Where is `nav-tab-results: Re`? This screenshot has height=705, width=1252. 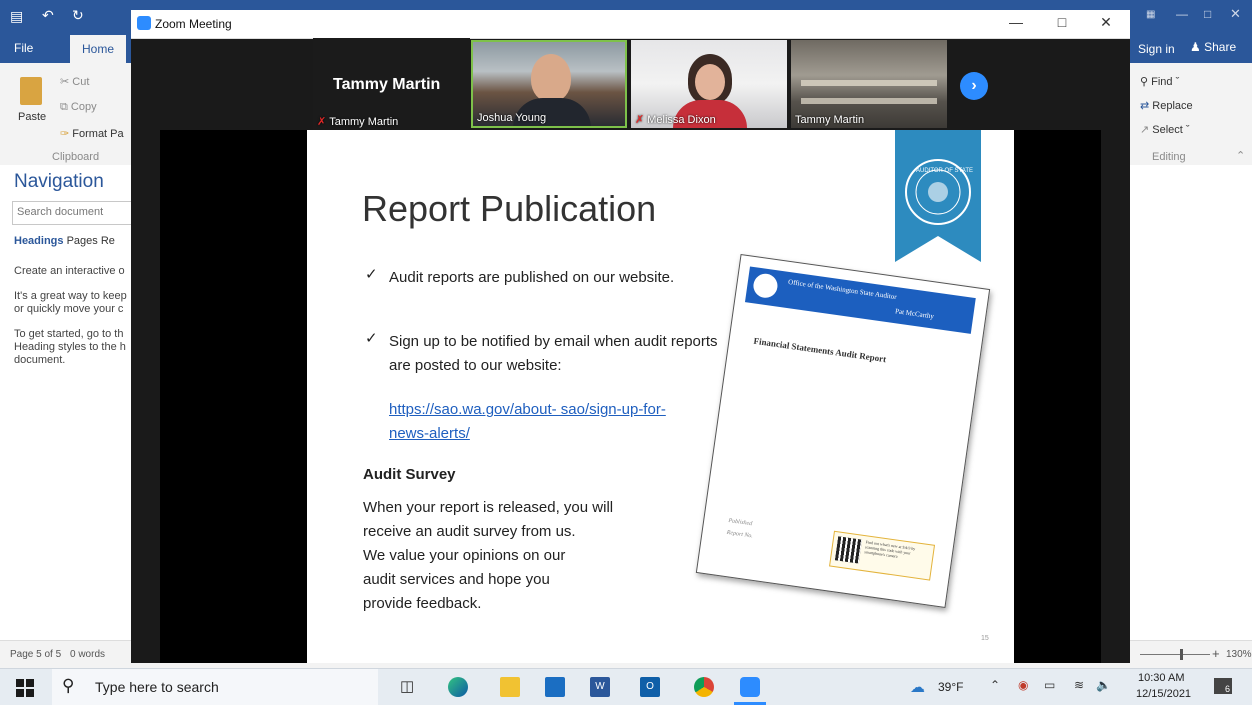 nav-tab-results: Re is located at coordinates (108, 241).